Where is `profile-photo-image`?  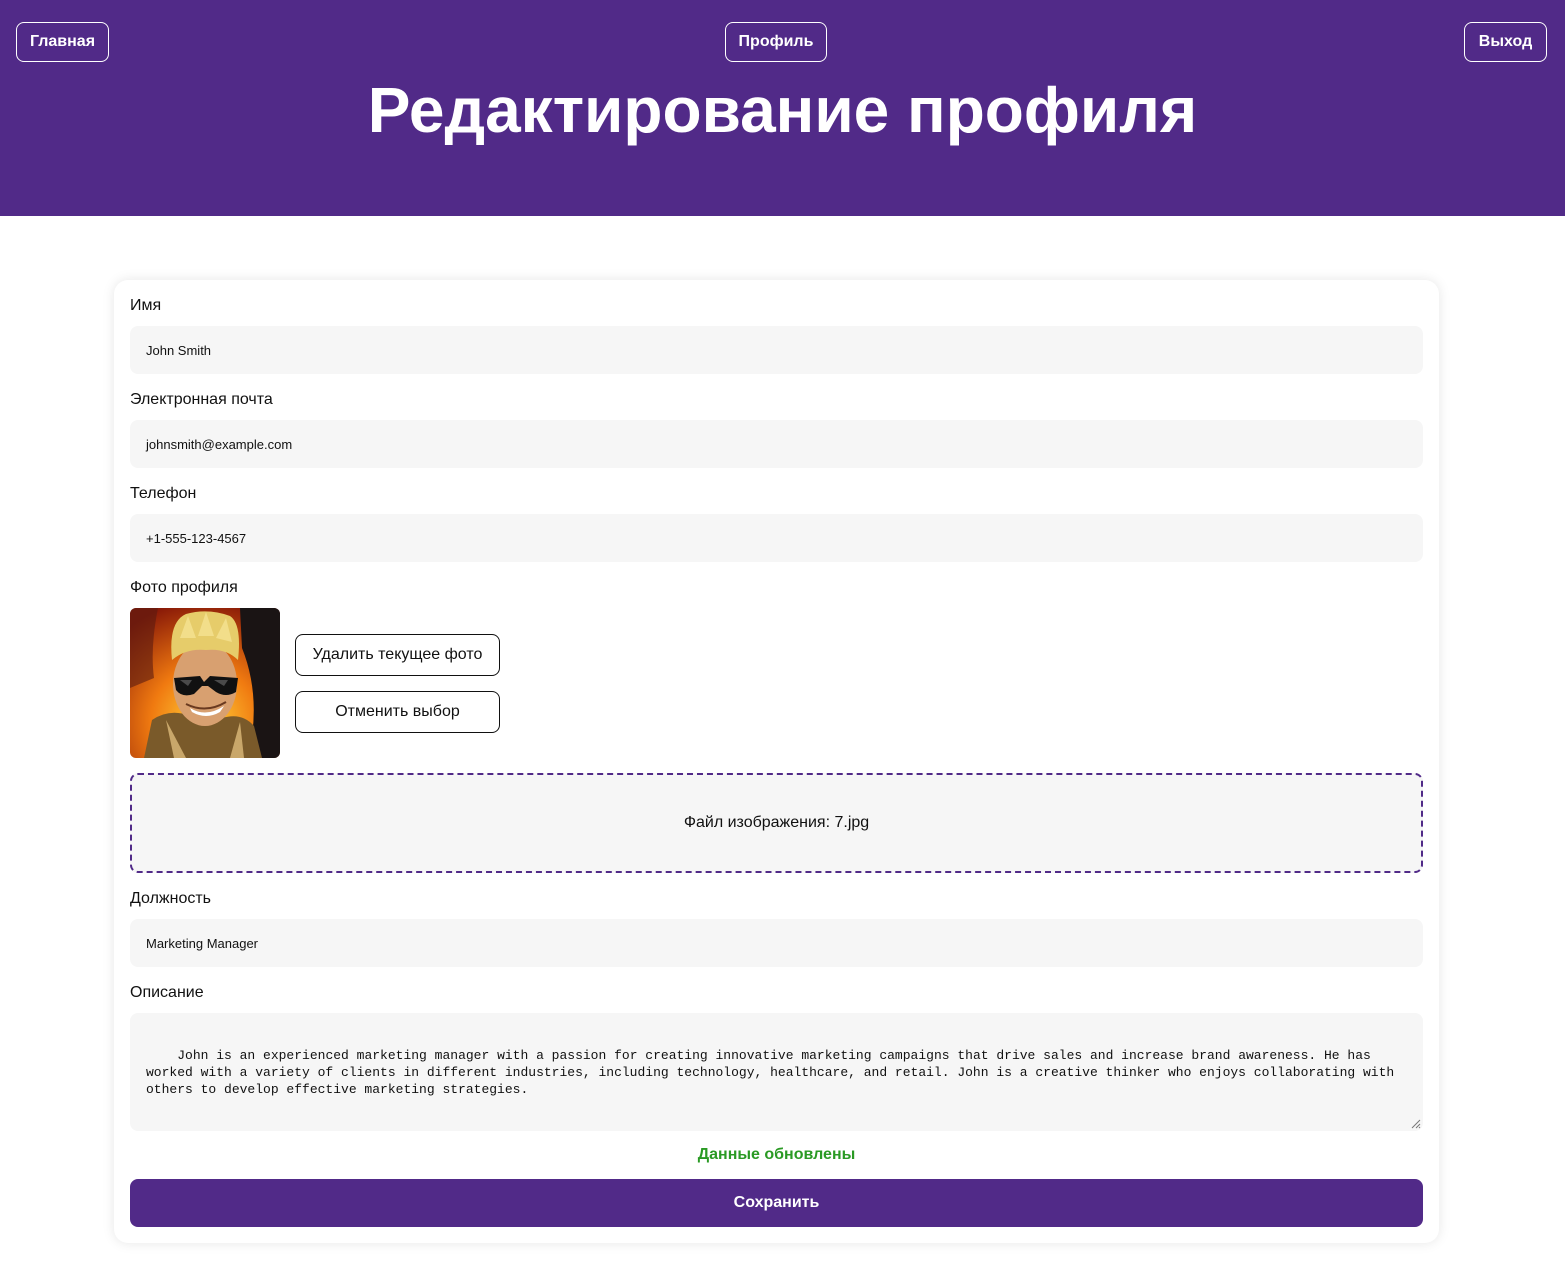 profile-photo-image is located at coordinates (205, 683).